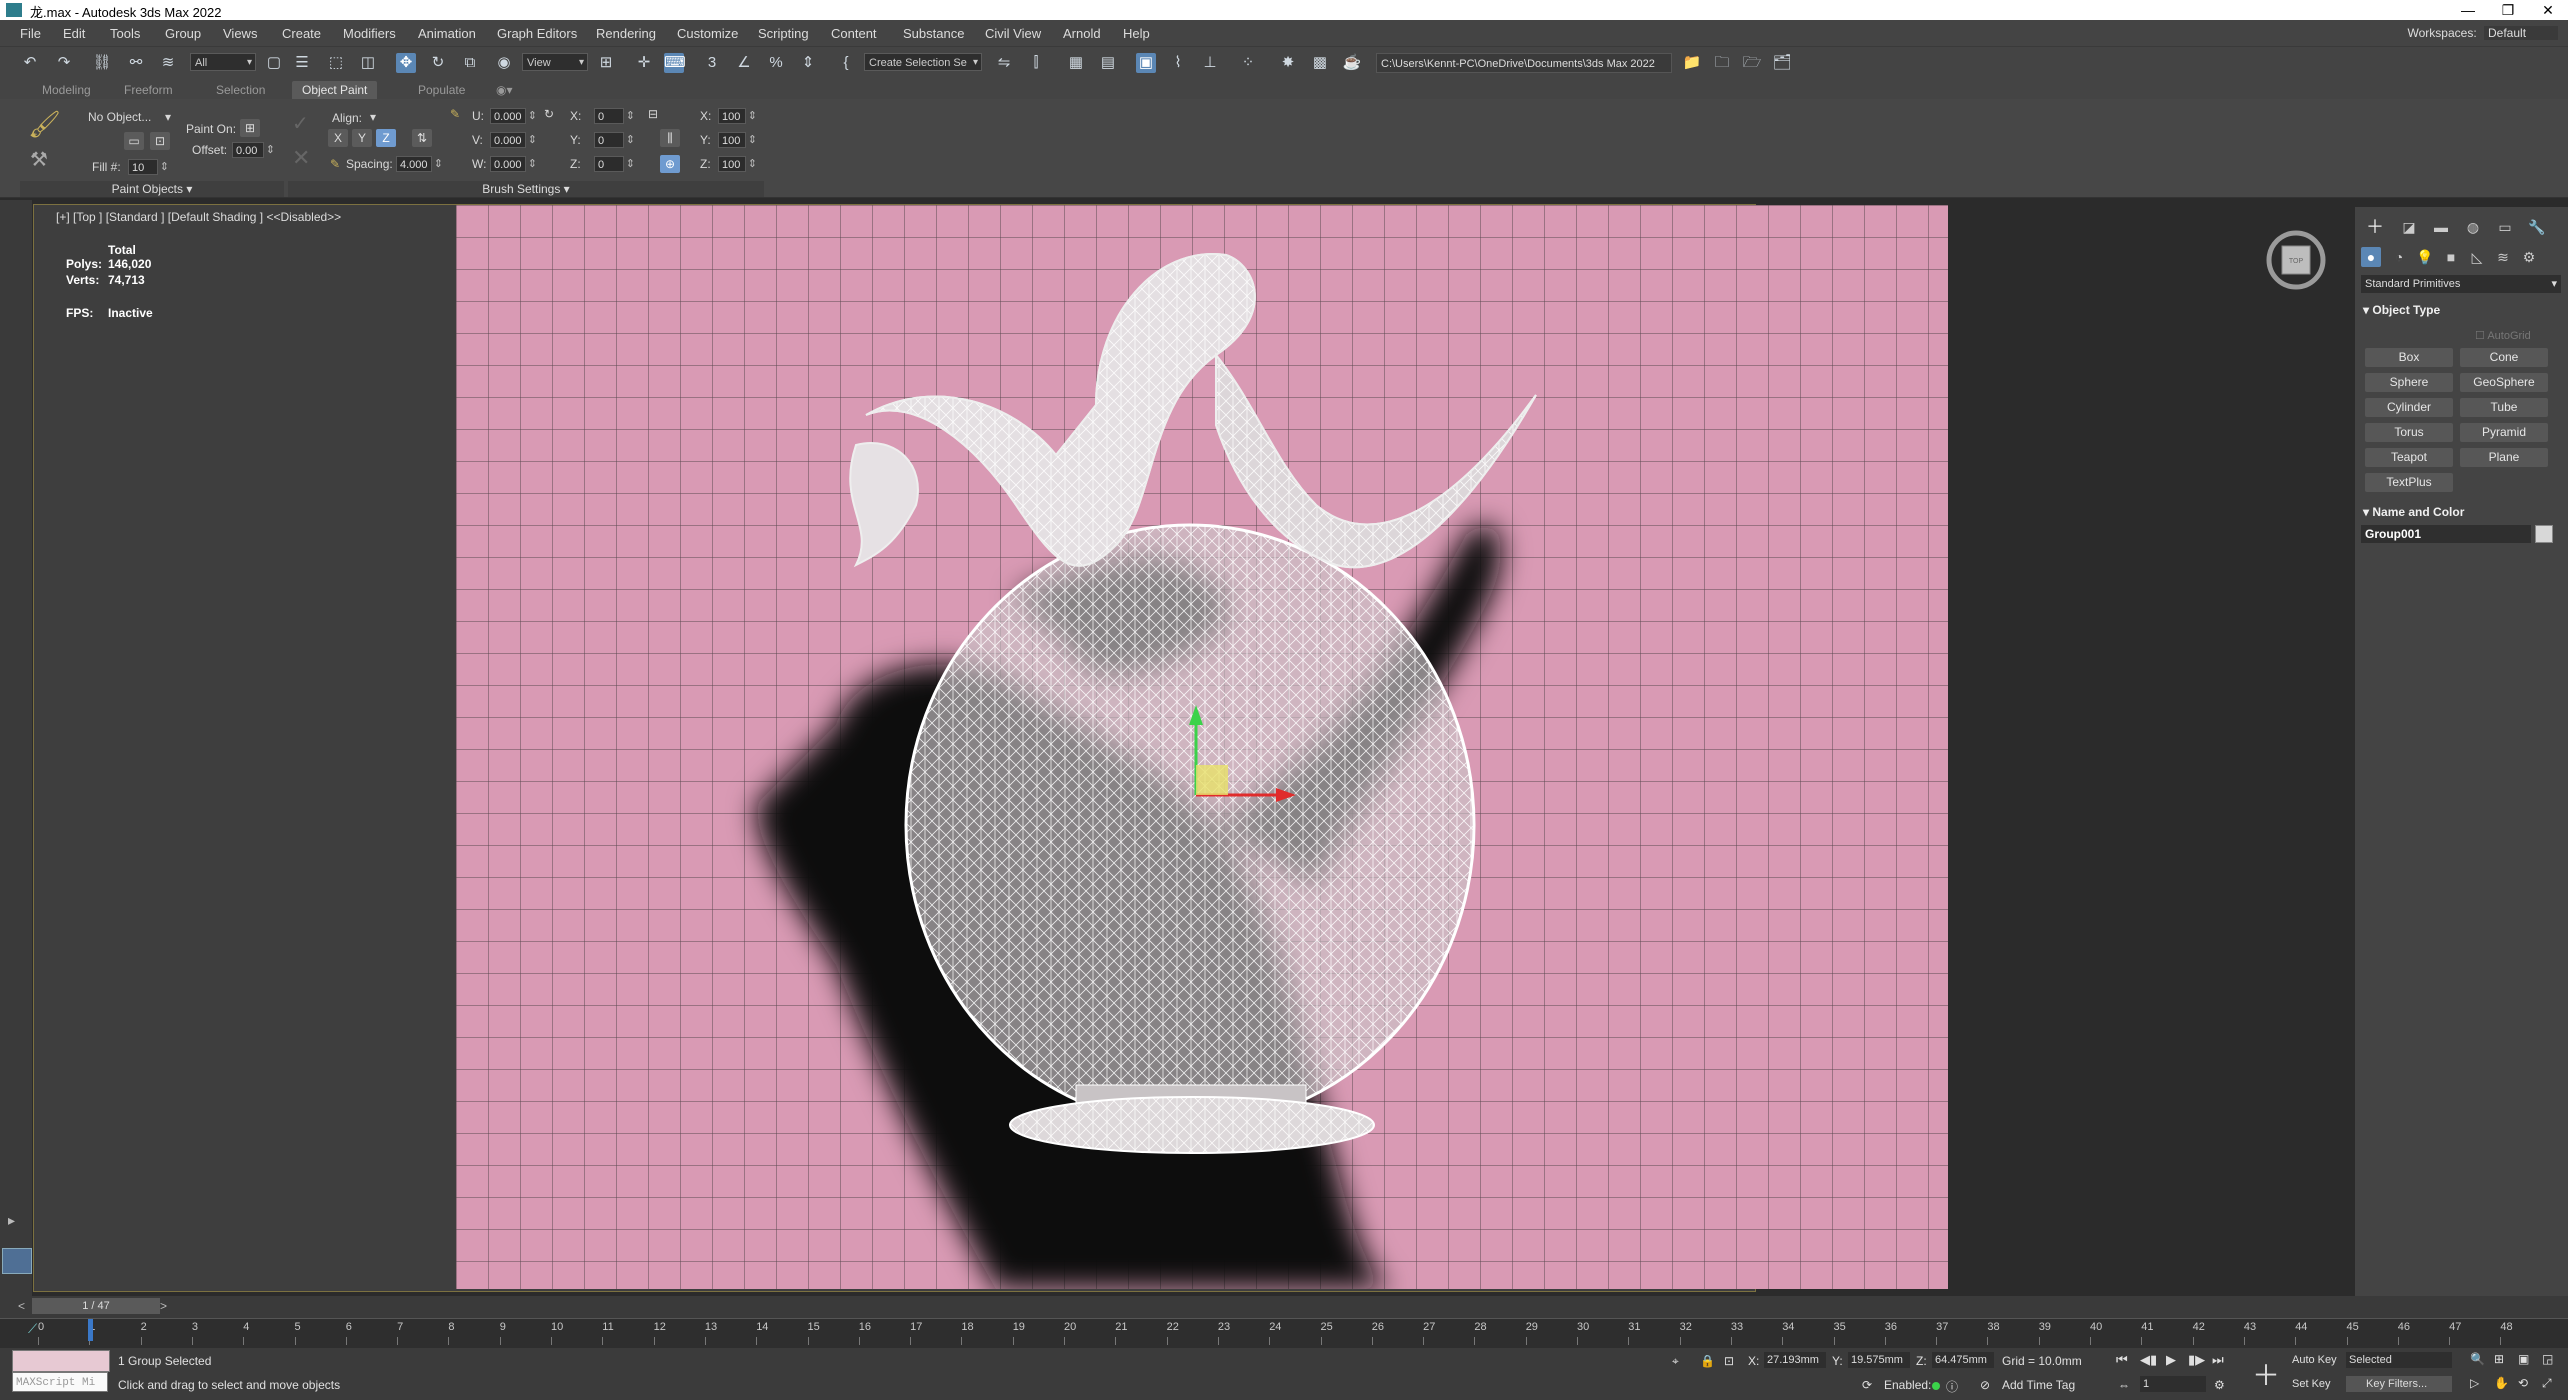 The height and width of the screenshot is (1400, 2568). Describe the element at coordinates (21, 1306) in the screenshot. I see `time-slider-prev-icon: <` at that location.